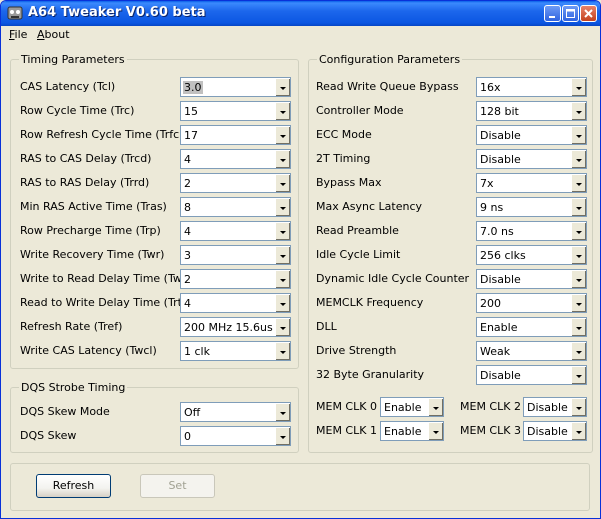  Describe the element at coordinates (531, 111) in the screenshot. I see `controller-mode-select: 128 bit` at that location.